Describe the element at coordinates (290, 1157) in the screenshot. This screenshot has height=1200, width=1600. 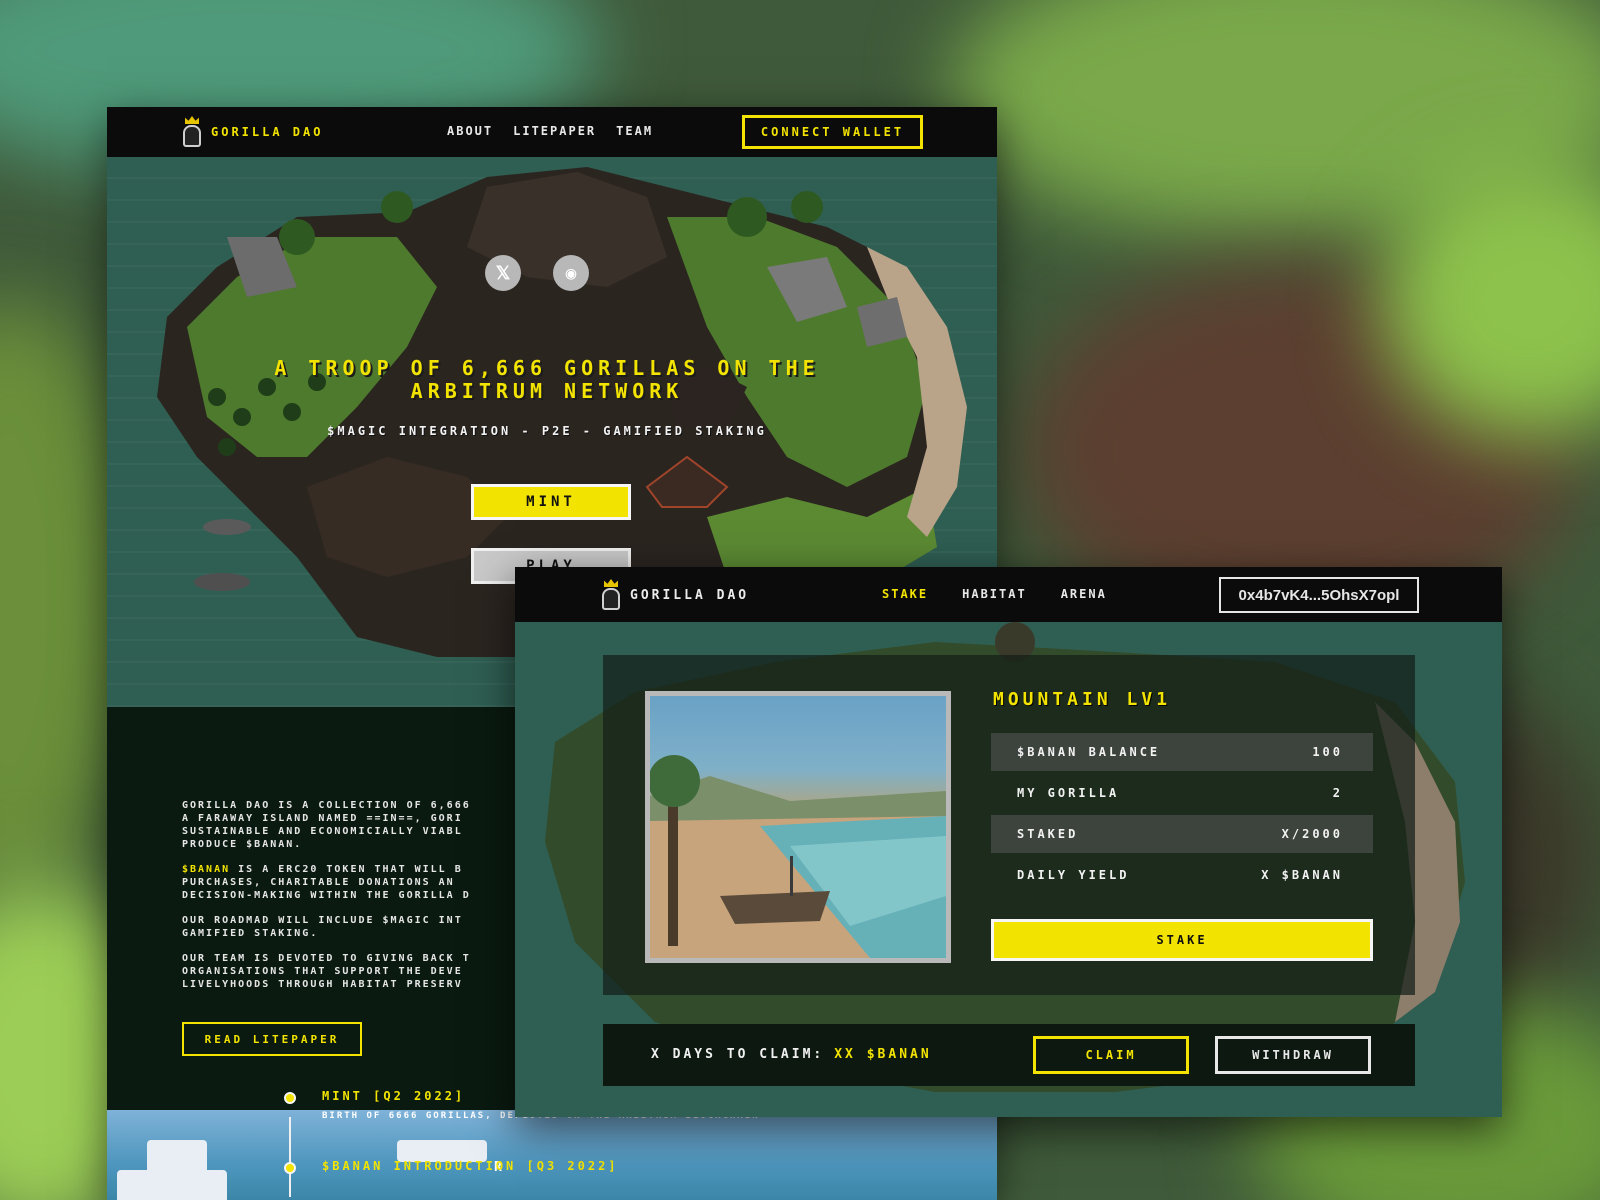
I see `roadmap-timeline` at that location.